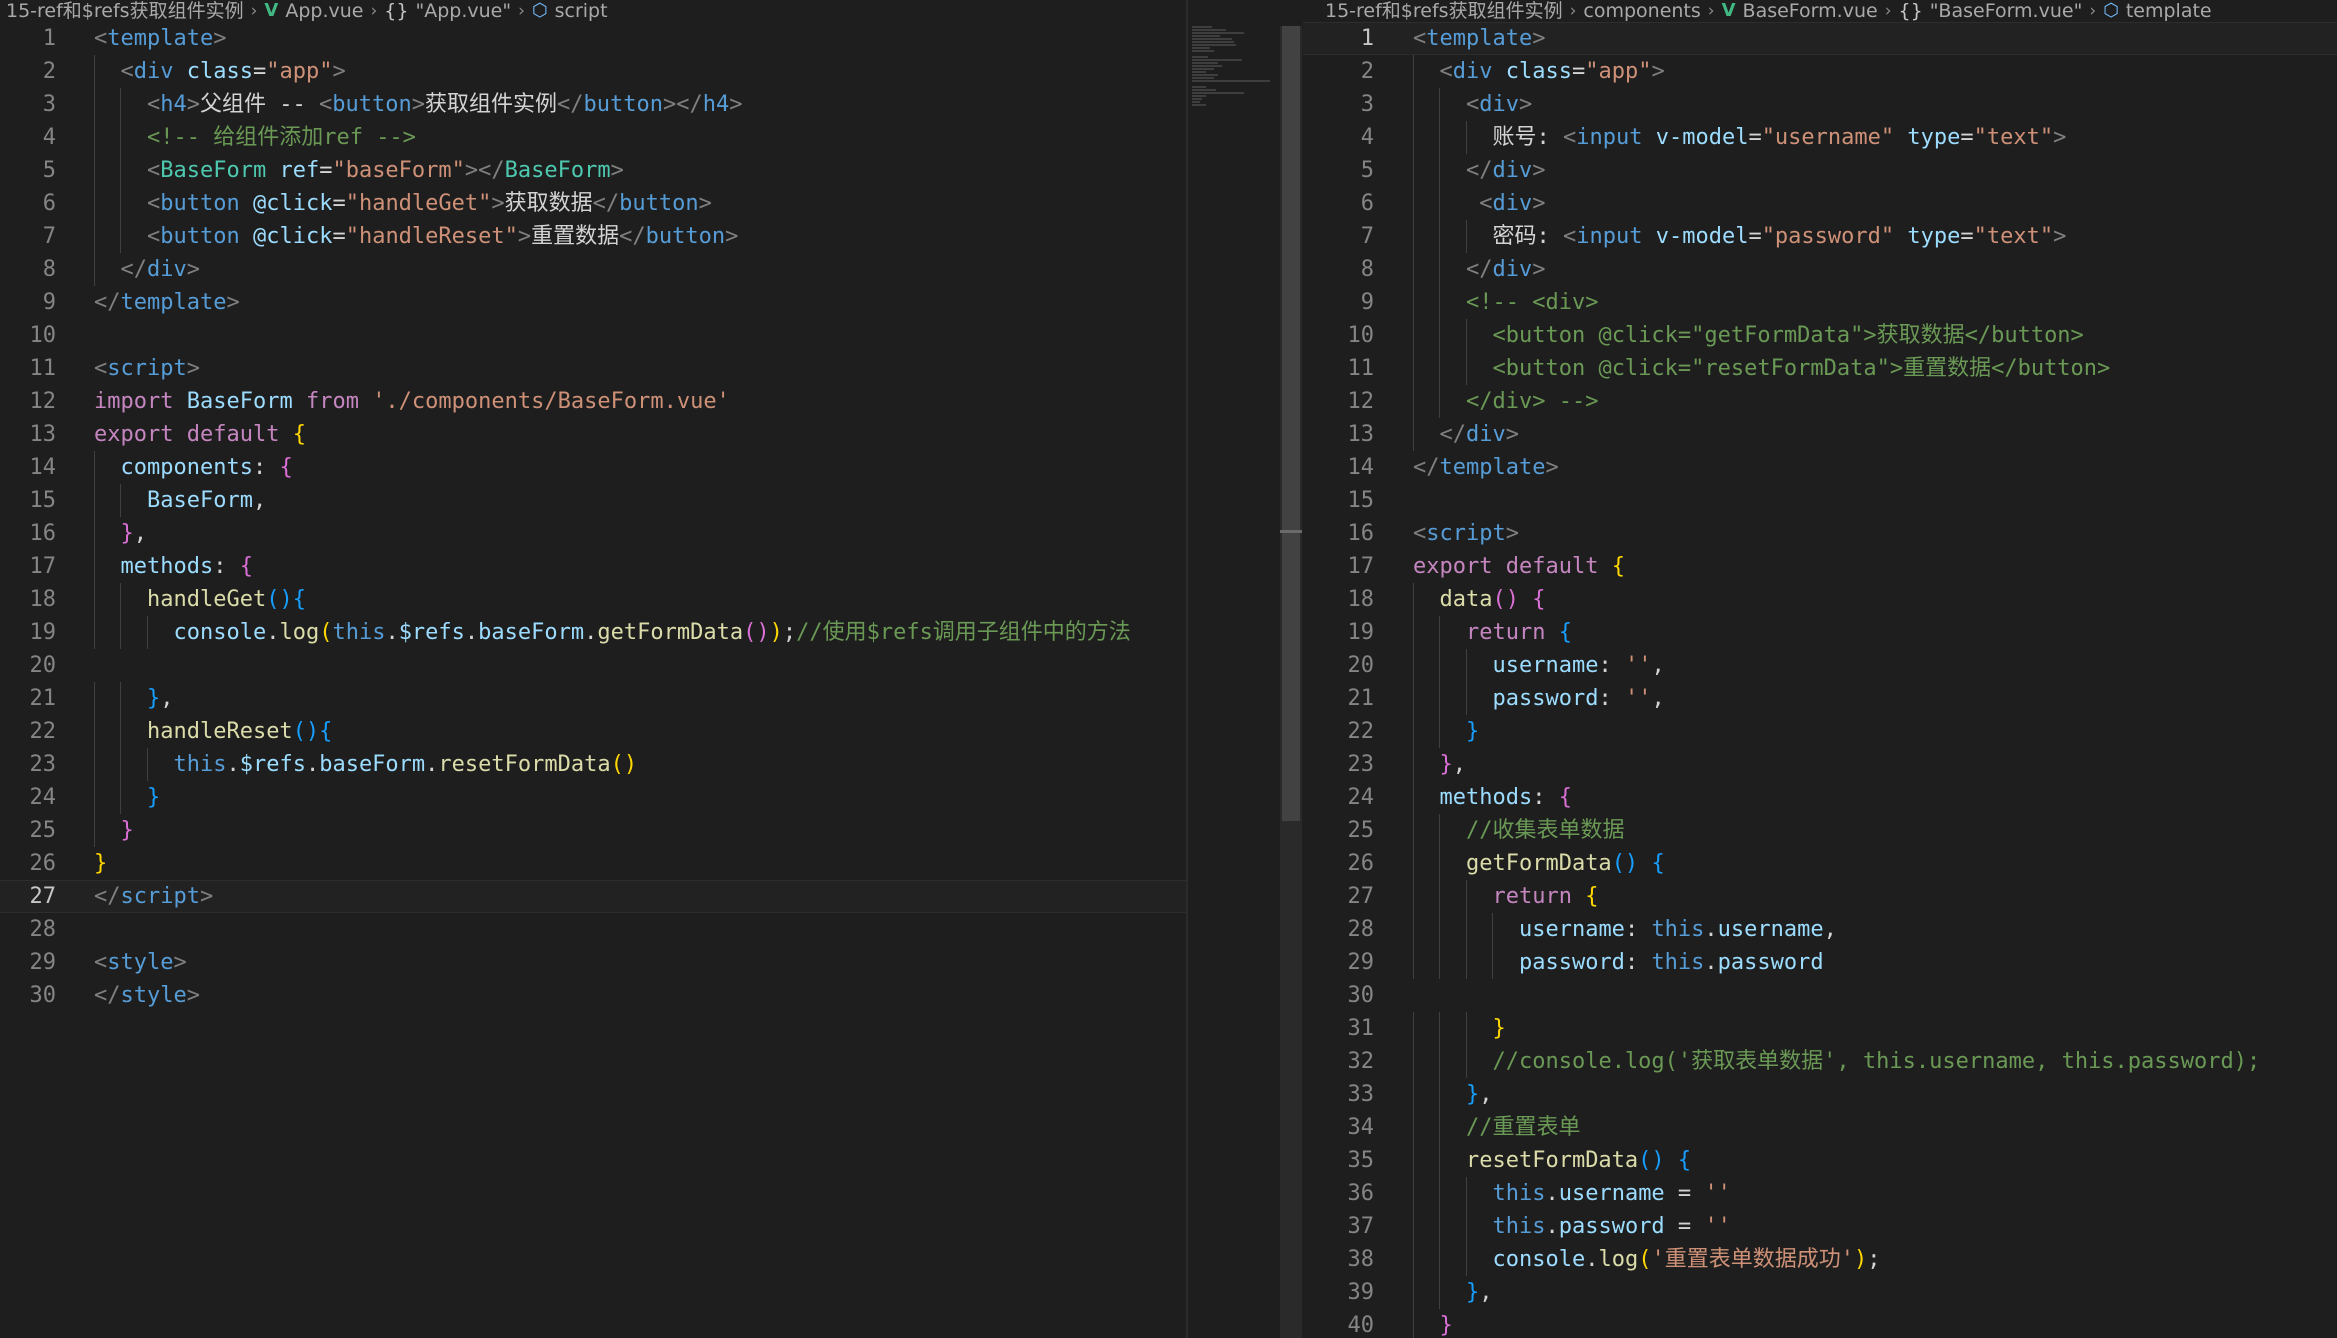 The image size is (2337, 1338). Describe the element at coordinates (1820, 1226) in the screenshot. I see `code-line: 37 this.password = ''` at that location.